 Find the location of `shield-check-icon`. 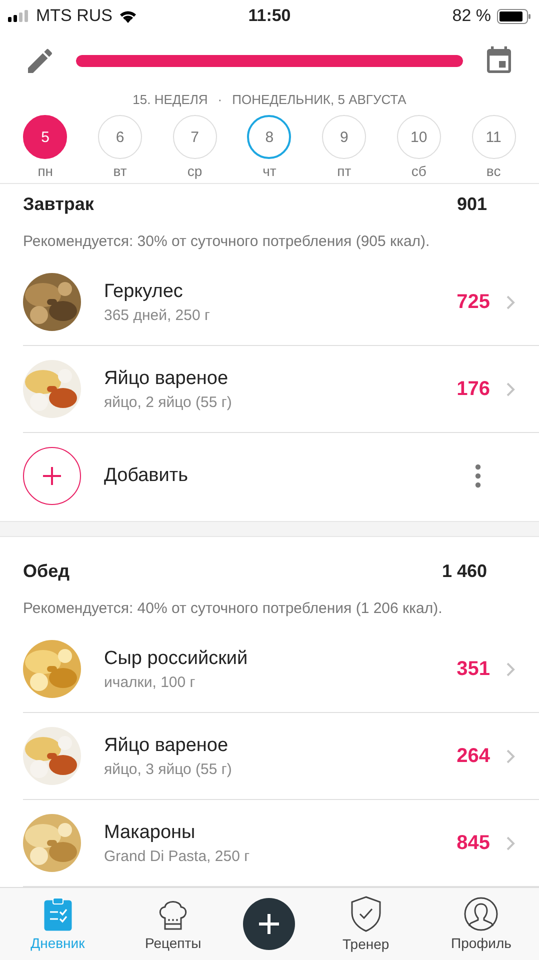

shield-check-icon is located at coordinates (366, 914).